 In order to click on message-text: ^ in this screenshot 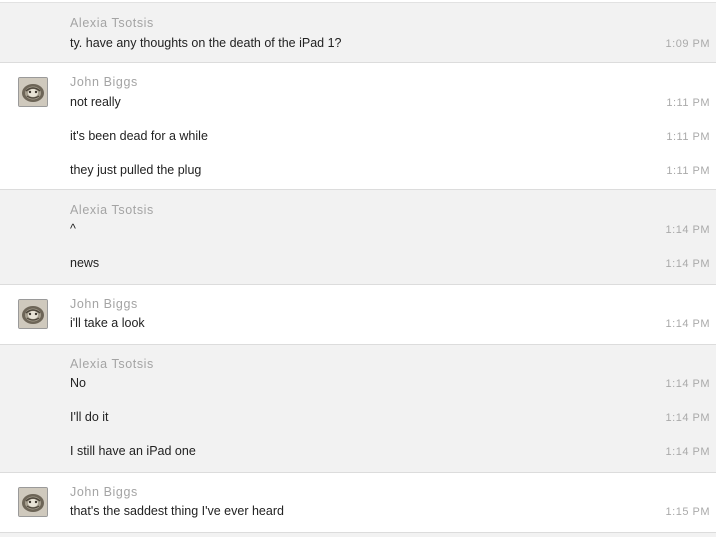, I will do `click(73, 229)`.